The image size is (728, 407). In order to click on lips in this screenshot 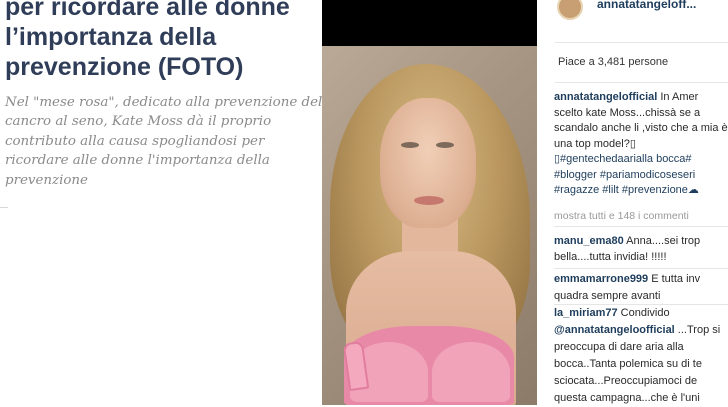, I will do `click(429, 200)`.